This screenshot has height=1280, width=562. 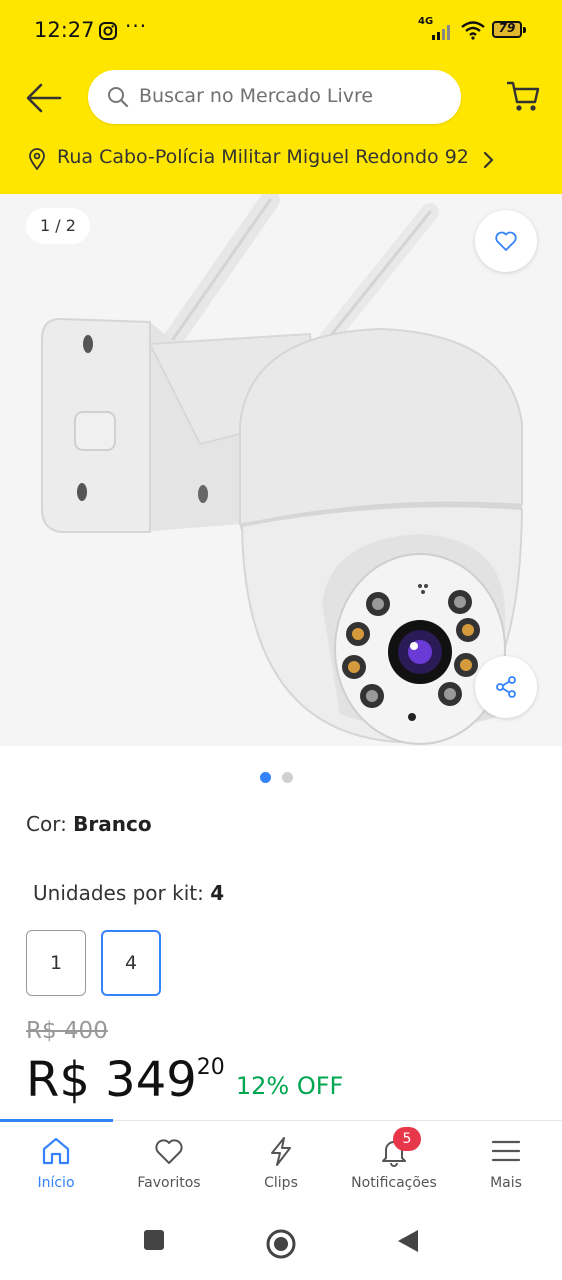 I want to click on color-value: Branco, so click(x=112, y=824).